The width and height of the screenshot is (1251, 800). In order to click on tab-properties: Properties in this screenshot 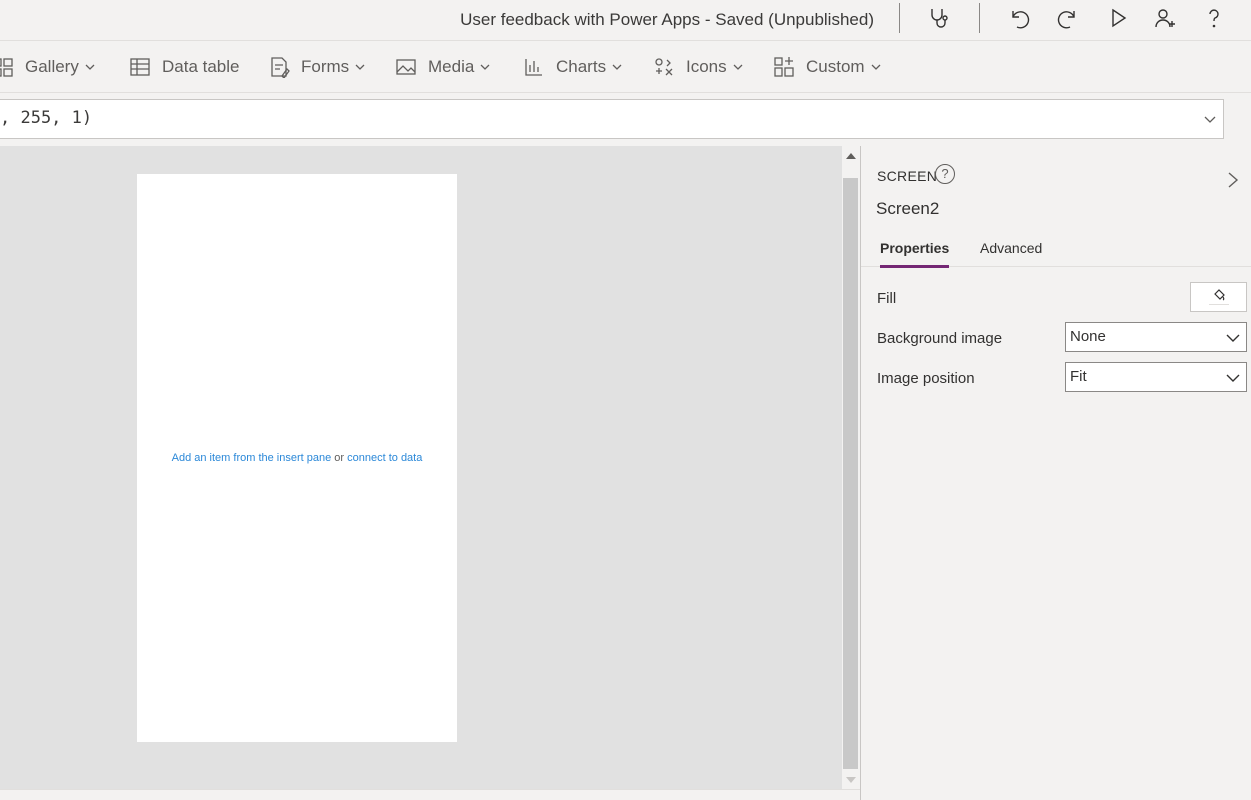, I will do `click(915, 254)`.